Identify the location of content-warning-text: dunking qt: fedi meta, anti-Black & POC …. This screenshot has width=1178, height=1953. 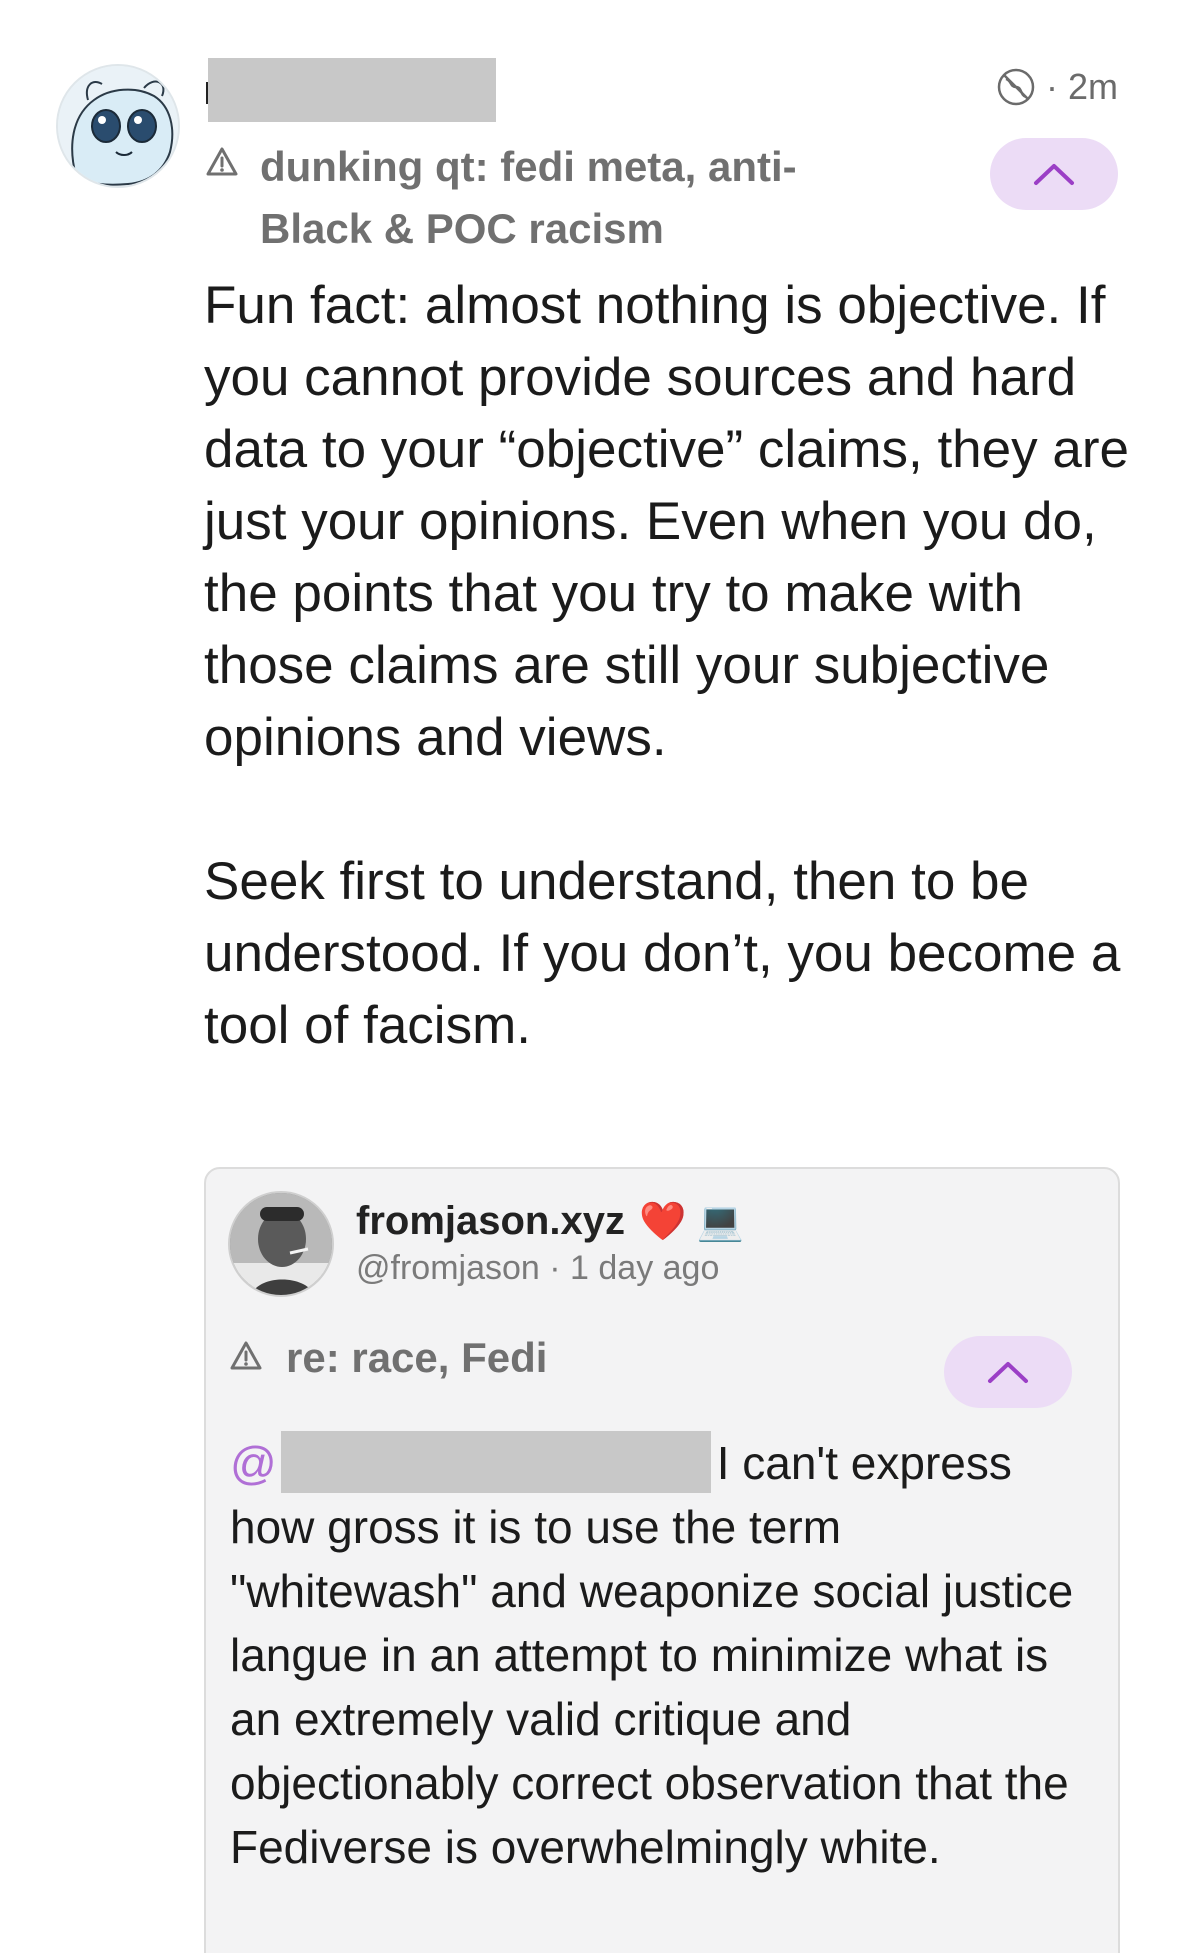
(528, 197).